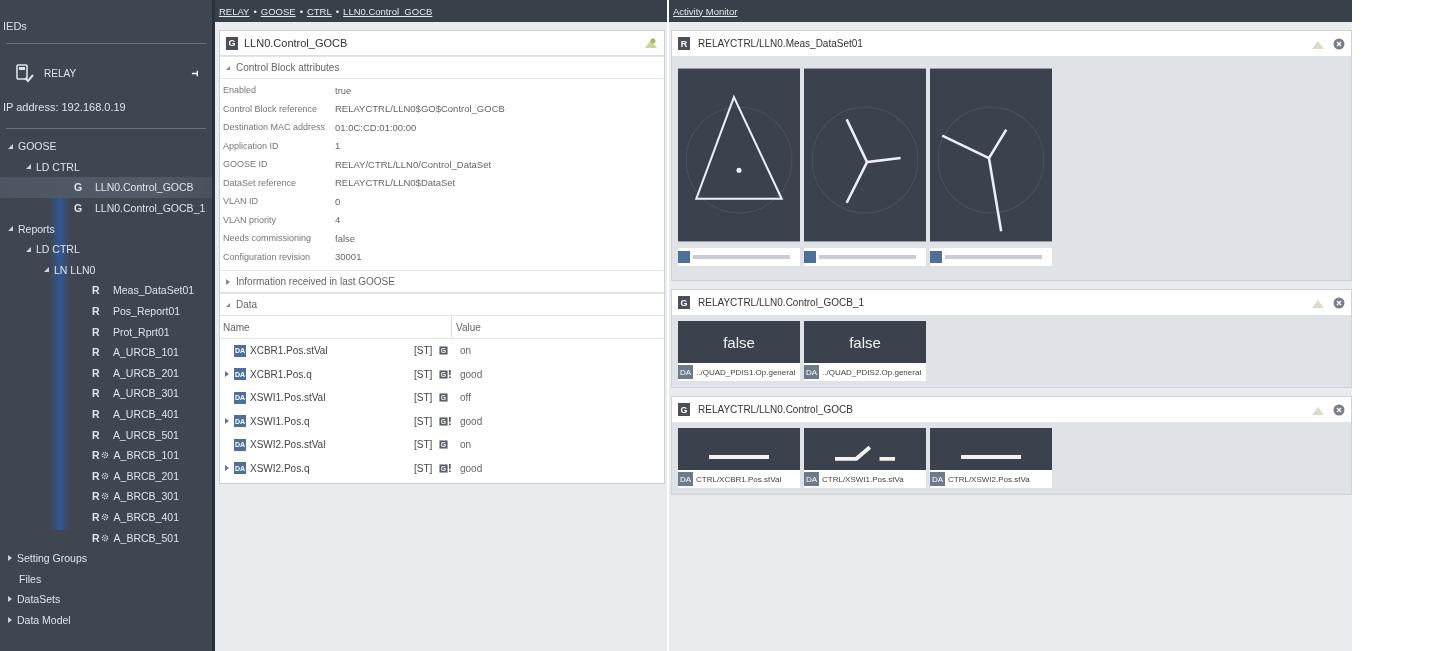  I want to click on tree-item: R A_BRCB_501, so click(106, 537).